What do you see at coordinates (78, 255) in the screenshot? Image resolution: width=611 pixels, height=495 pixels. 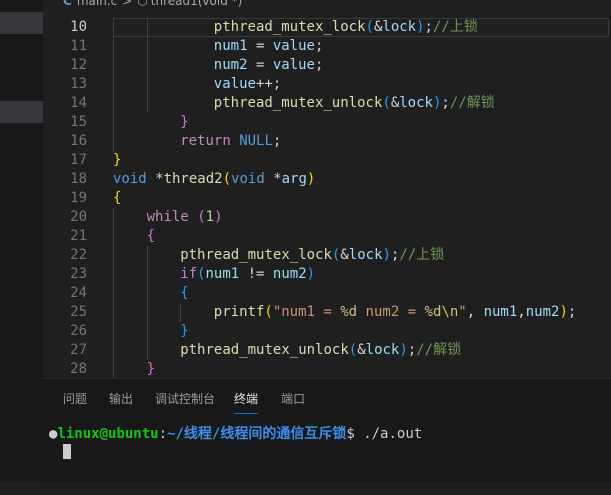 I see `line-number: 22` at bounding box center [78, 255].